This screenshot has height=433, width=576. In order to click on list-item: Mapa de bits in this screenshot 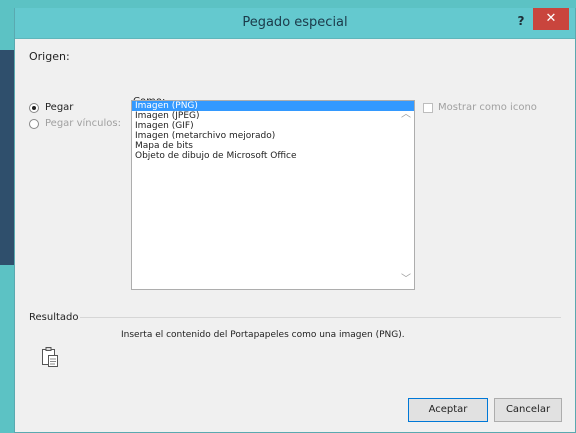, I will do `click(273, 146)`.